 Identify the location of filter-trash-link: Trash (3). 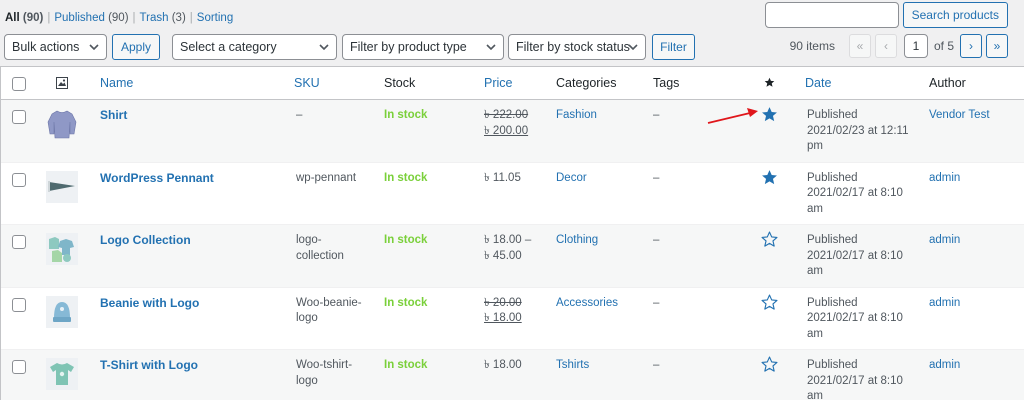
(163, 18).